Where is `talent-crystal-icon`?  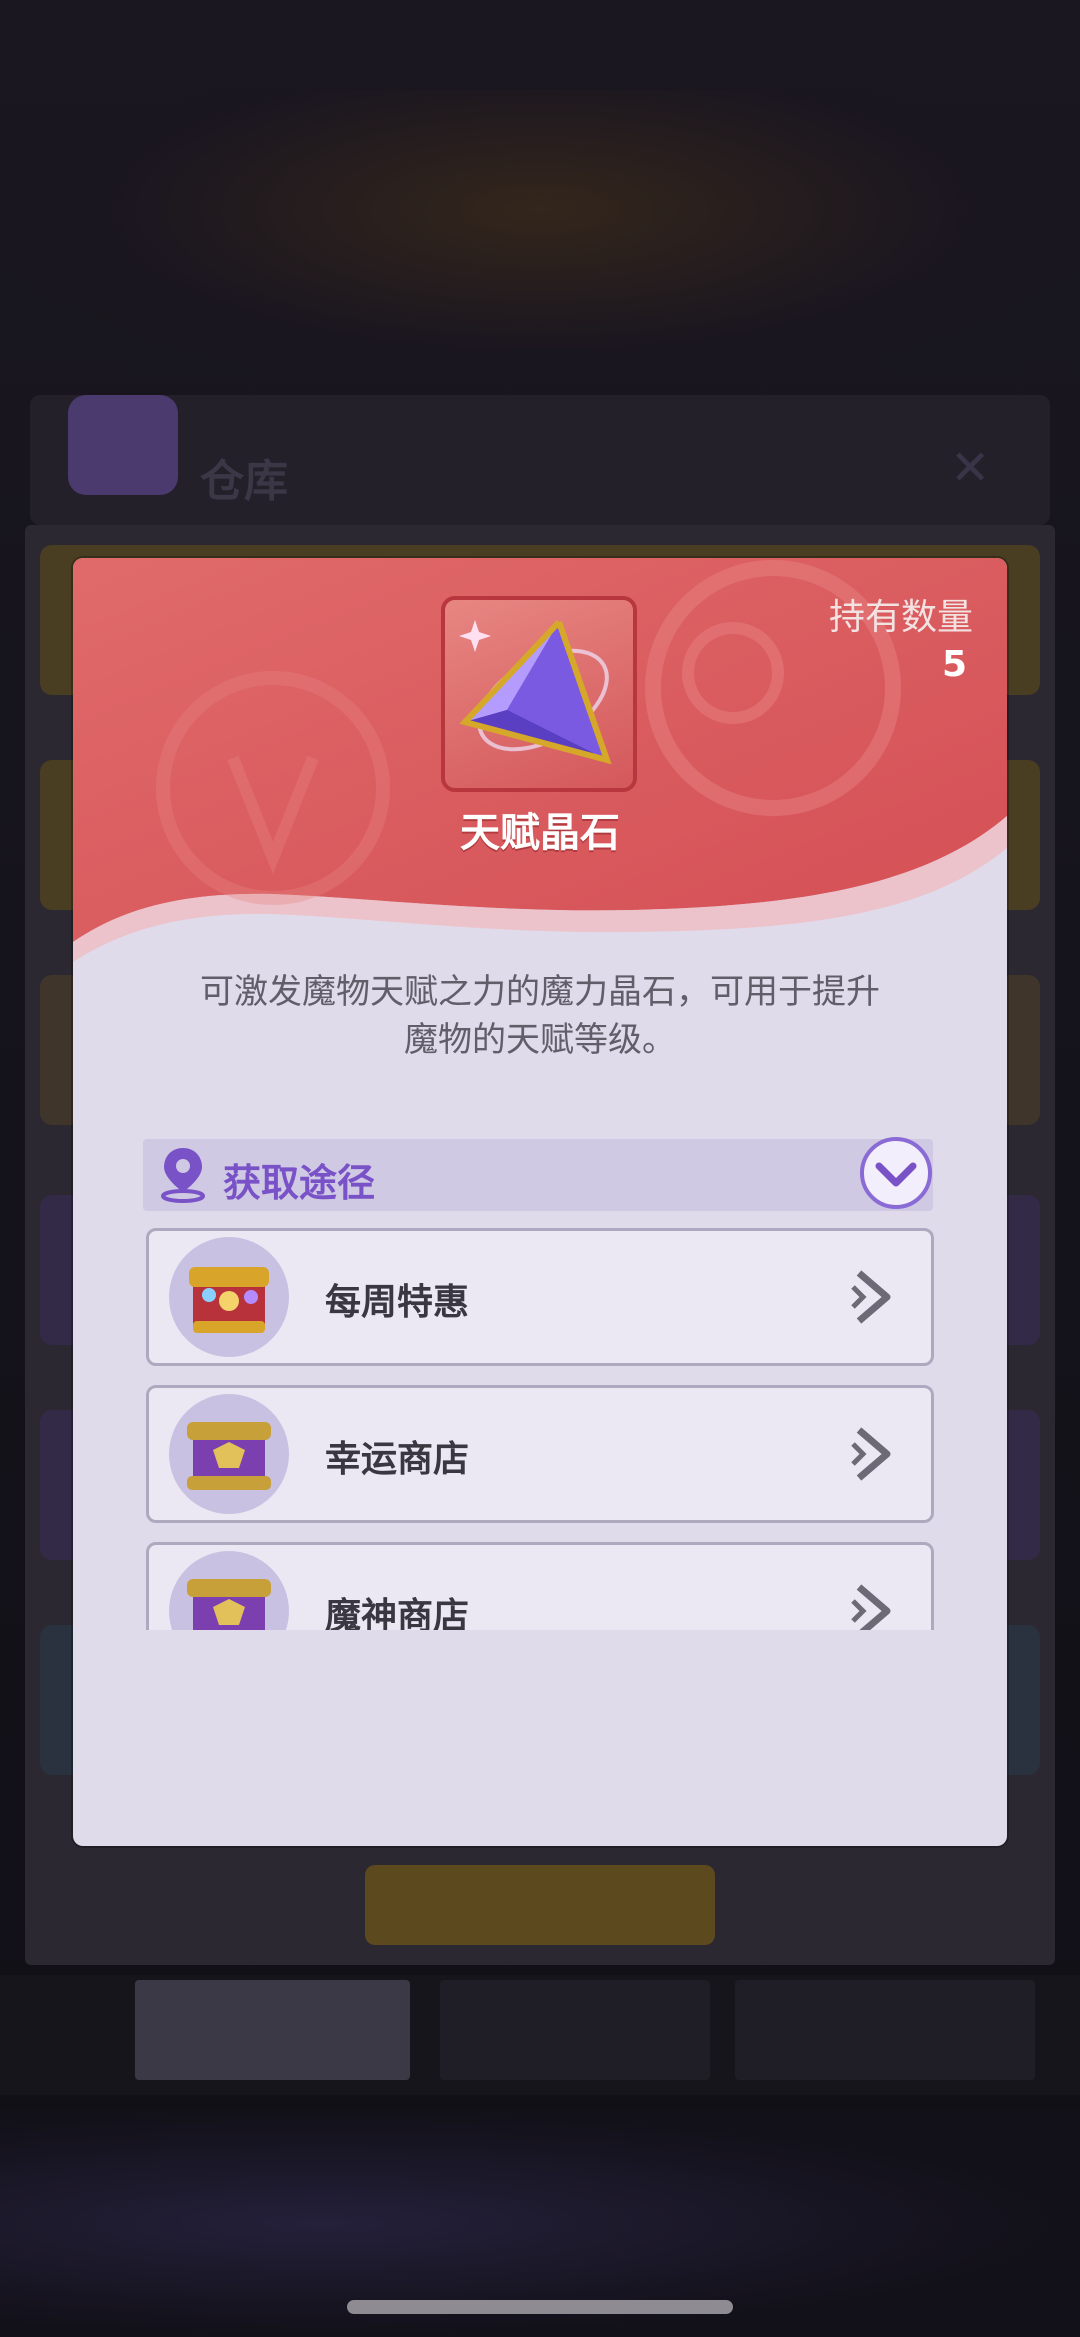
talent-crystal-icon is located at coordinates (539, 694).